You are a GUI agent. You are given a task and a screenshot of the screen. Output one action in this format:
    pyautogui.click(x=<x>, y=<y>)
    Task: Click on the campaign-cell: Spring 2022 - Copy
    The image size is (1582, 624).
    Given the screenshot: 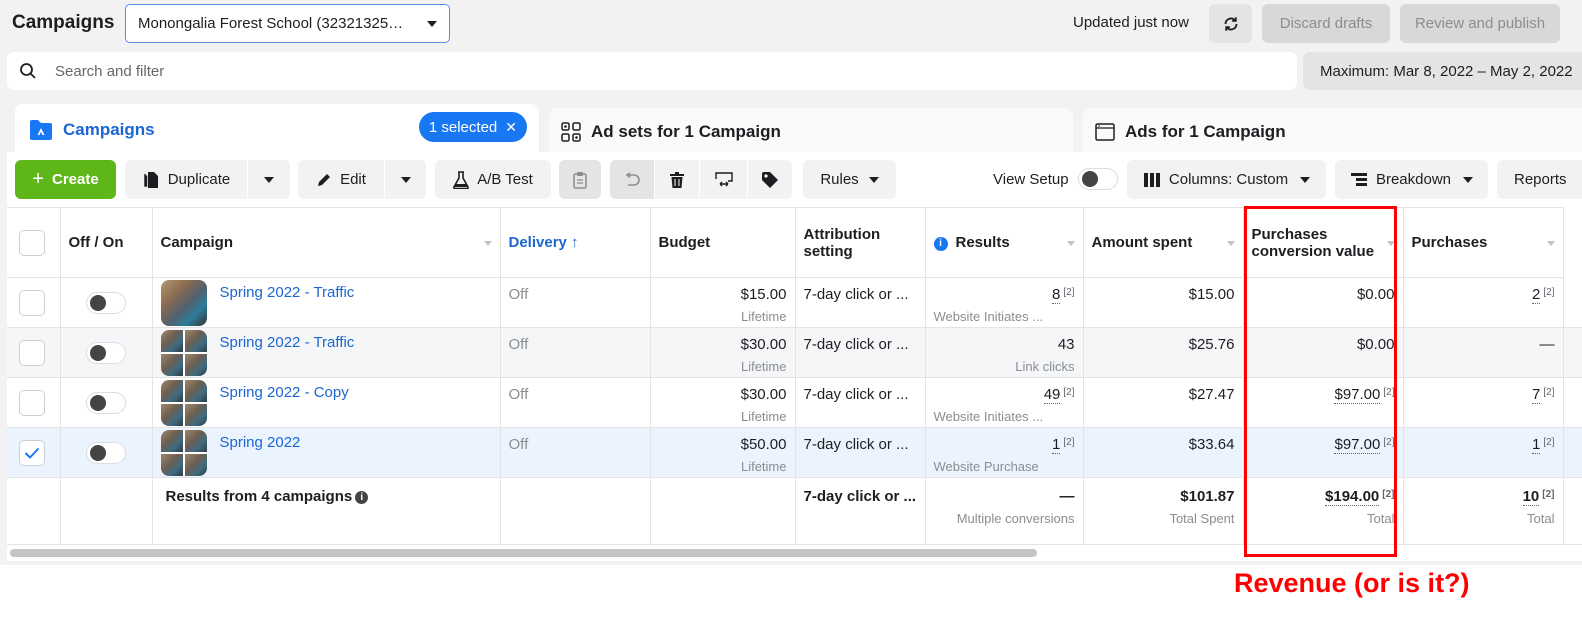 What is the action you would take?
    pyautogui.click(x=326, y=402)
    